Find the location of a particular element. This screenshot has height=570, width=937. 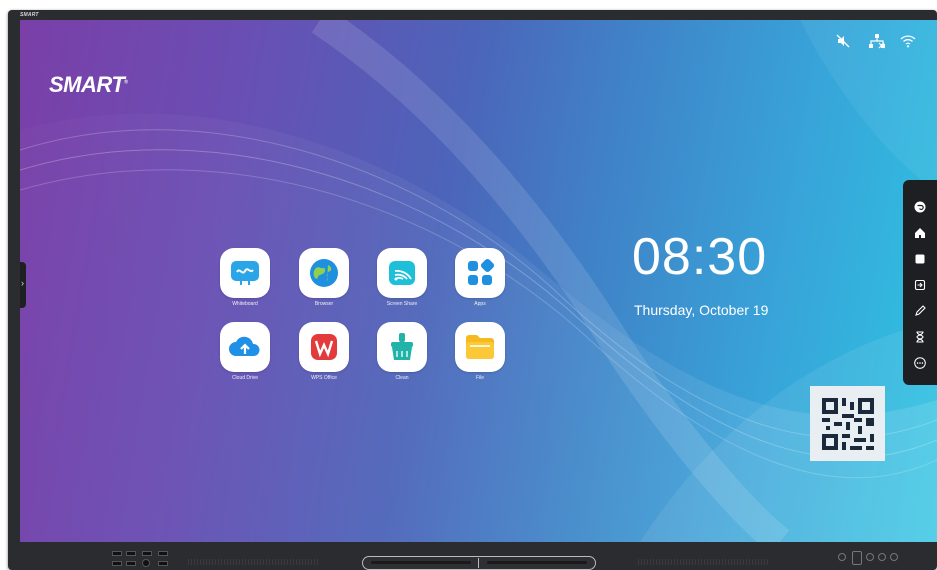

input-source-icon is located at coordinates (920, 285).